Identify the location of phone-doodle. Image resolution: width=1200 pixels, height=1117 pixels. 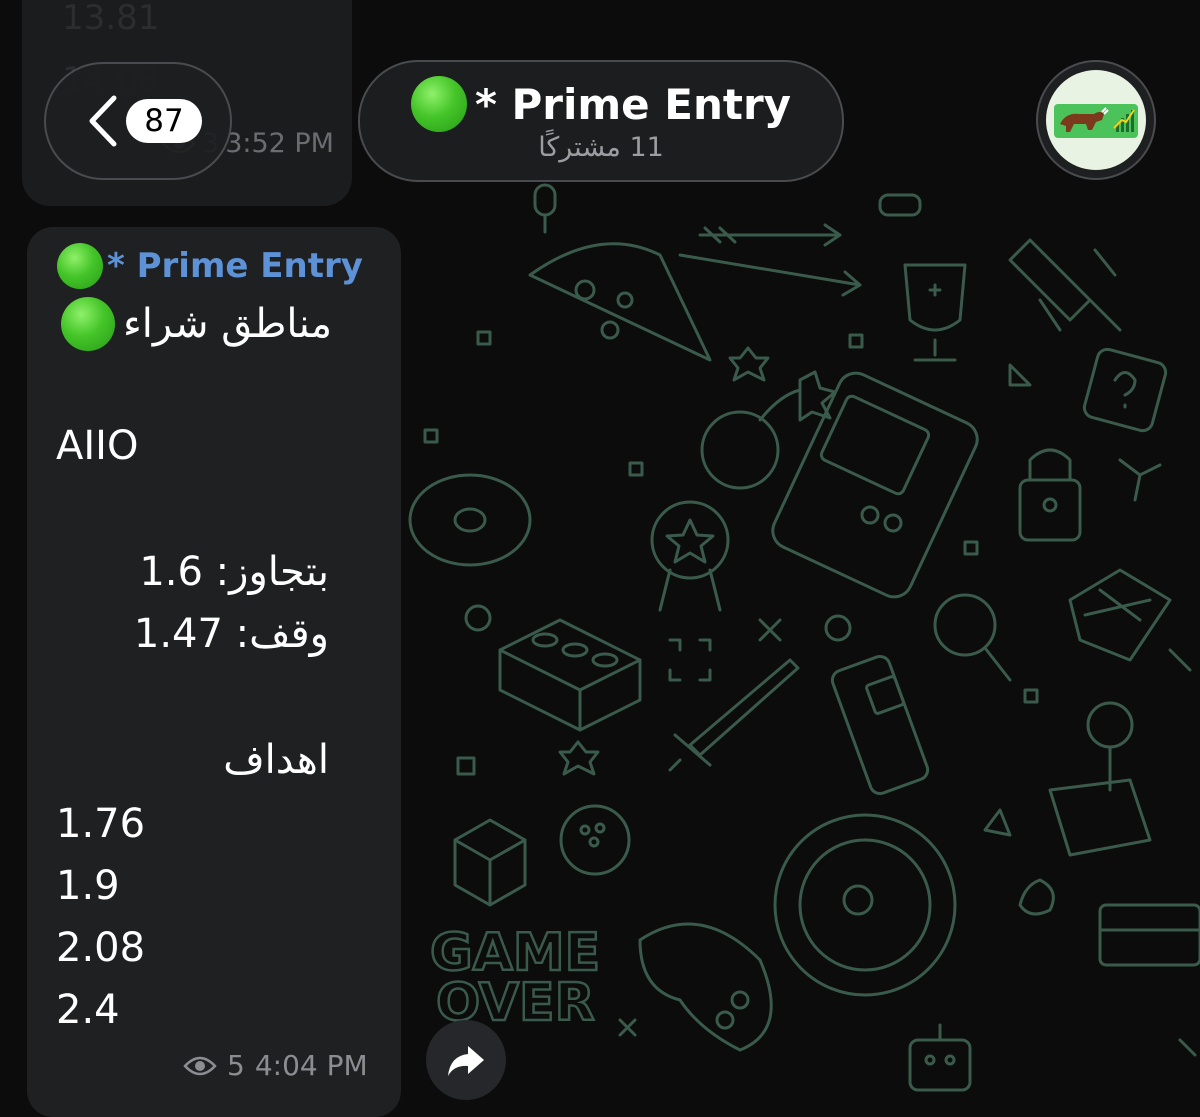
(880, 725).